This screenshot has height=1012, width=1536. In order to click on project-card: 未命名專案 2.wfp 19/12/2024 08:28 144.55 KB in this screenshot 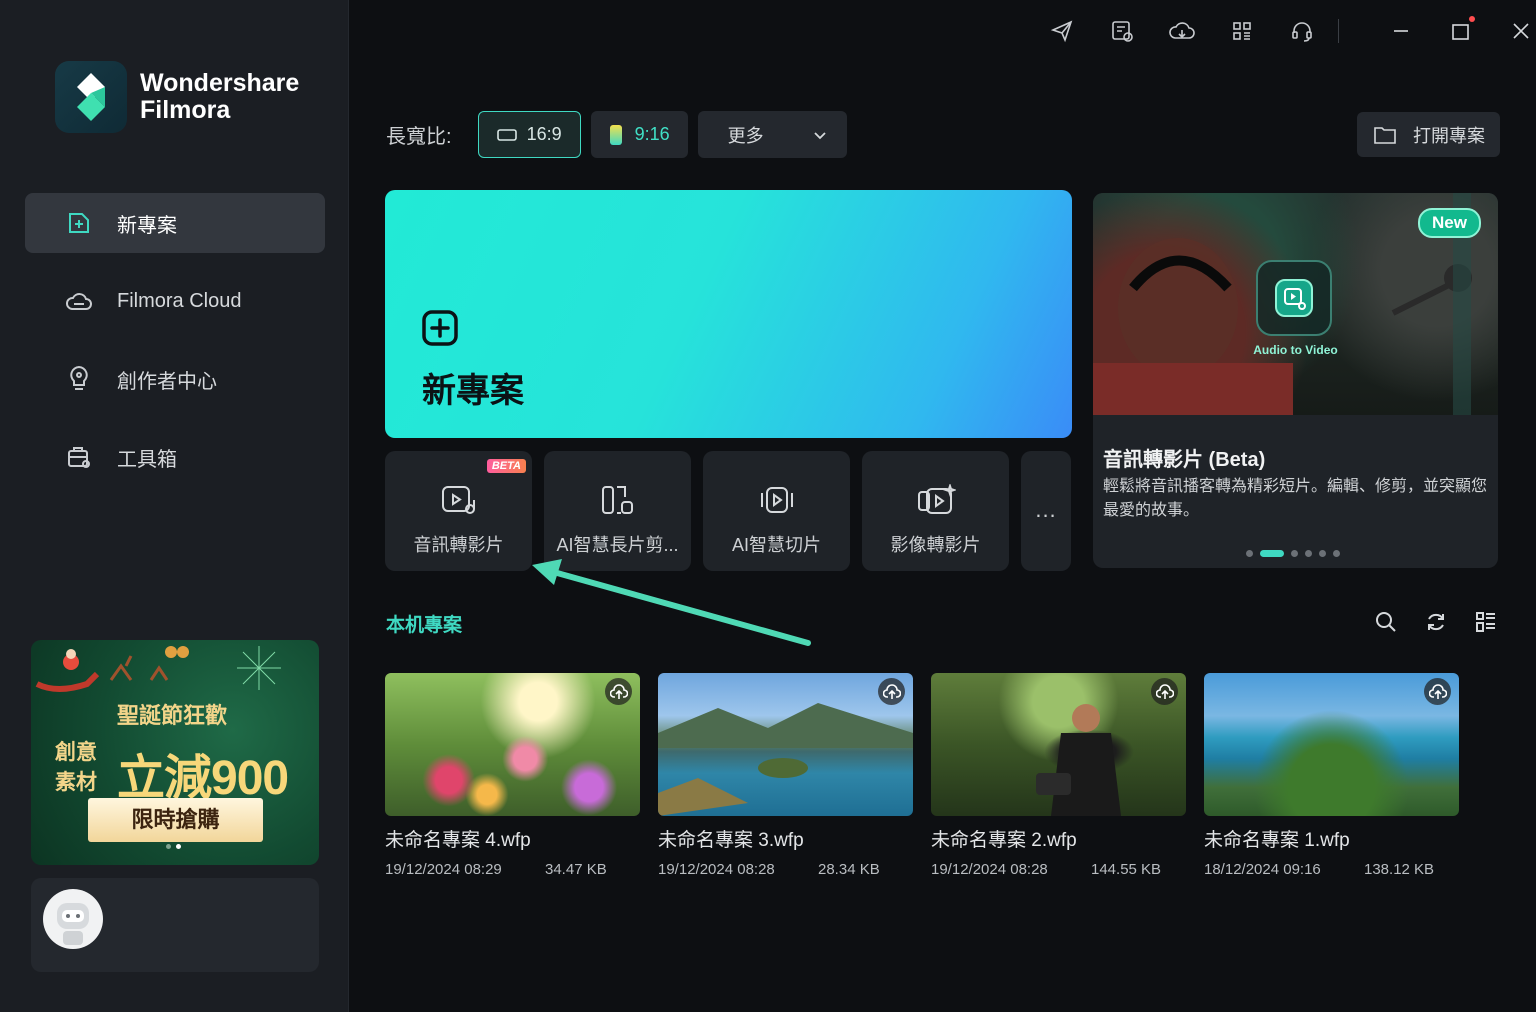, I will do `click(1058, 775)`.